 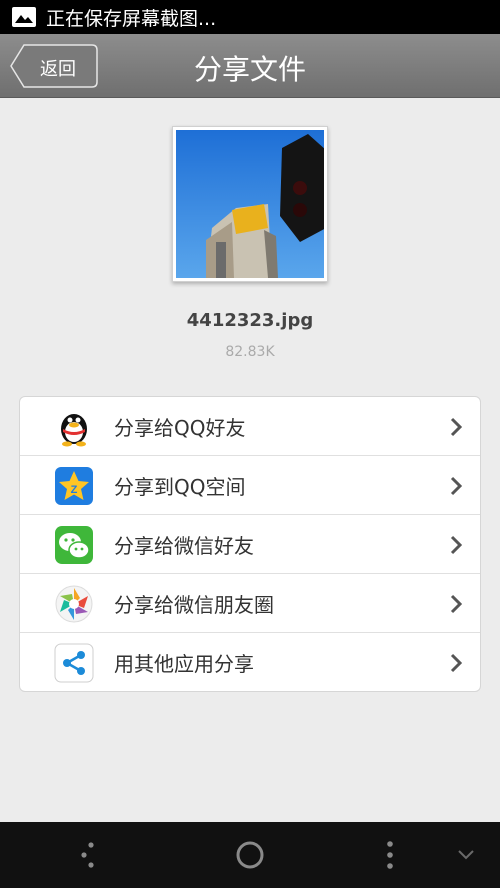 What do you see at coordinates (250, 204) in the screenshot?
I see `file-thumbnail` at bounding box center [250, 204].